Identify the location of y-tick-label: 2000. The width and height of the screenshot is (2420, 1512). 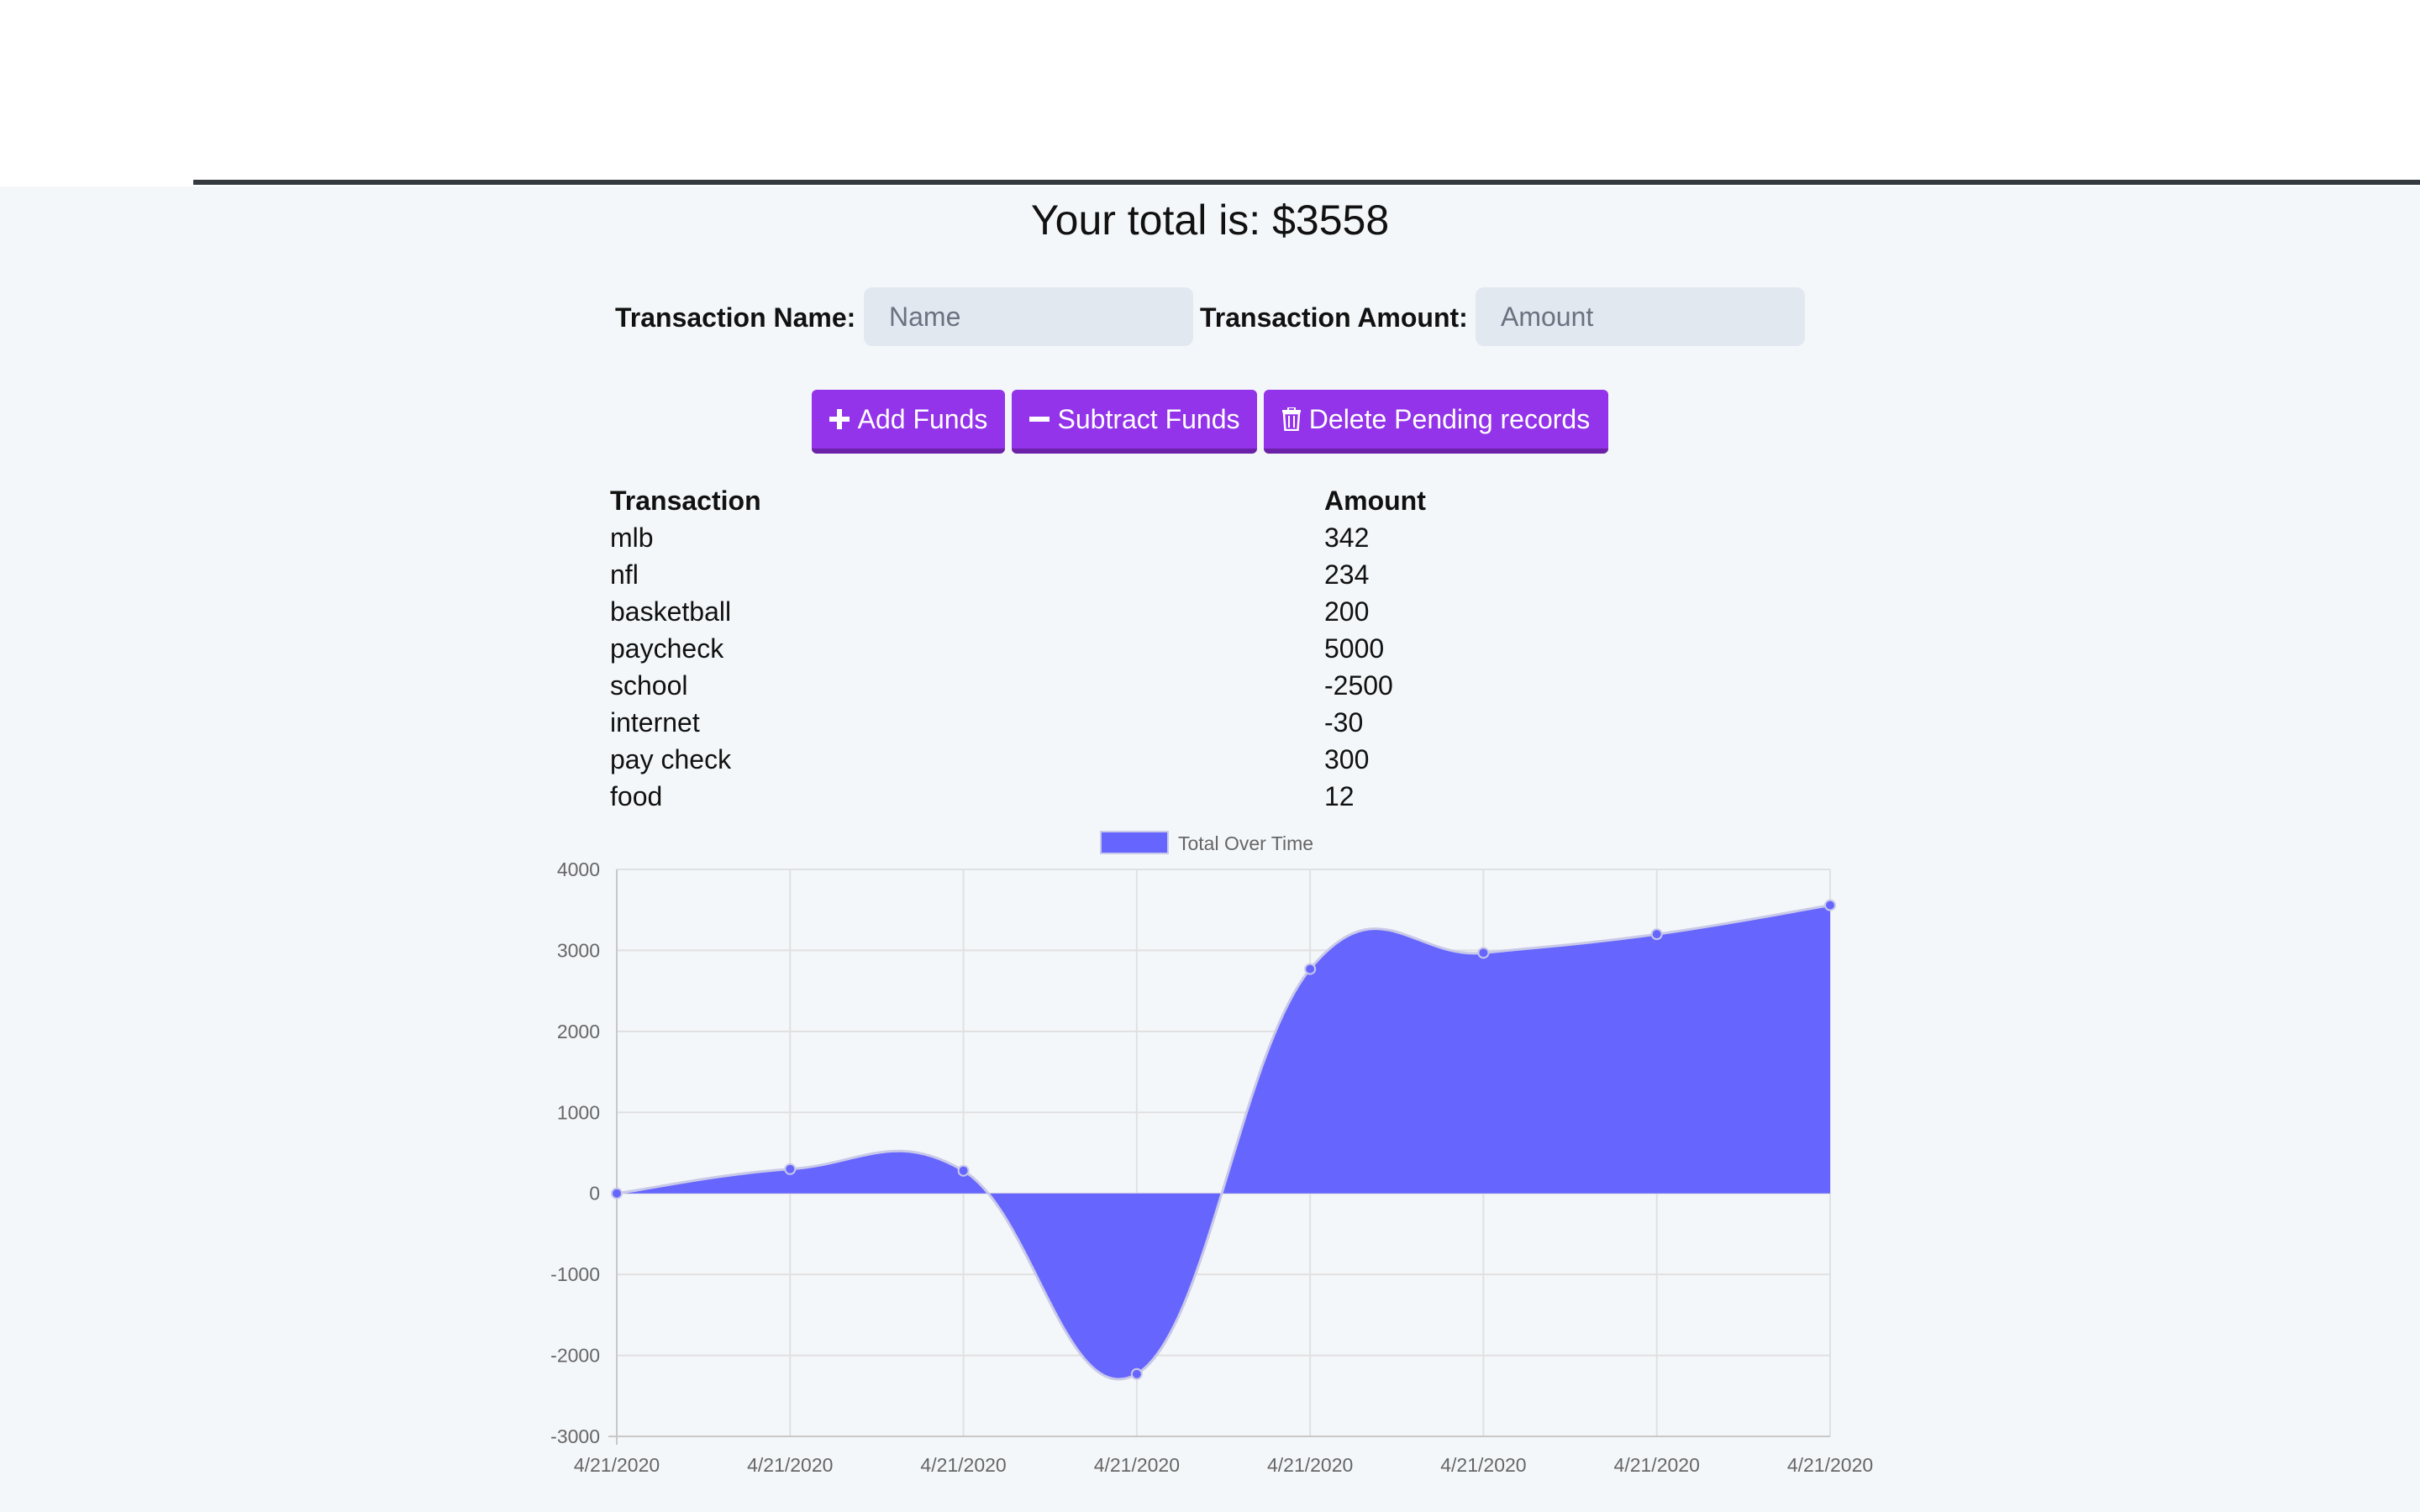
(578, 1031).